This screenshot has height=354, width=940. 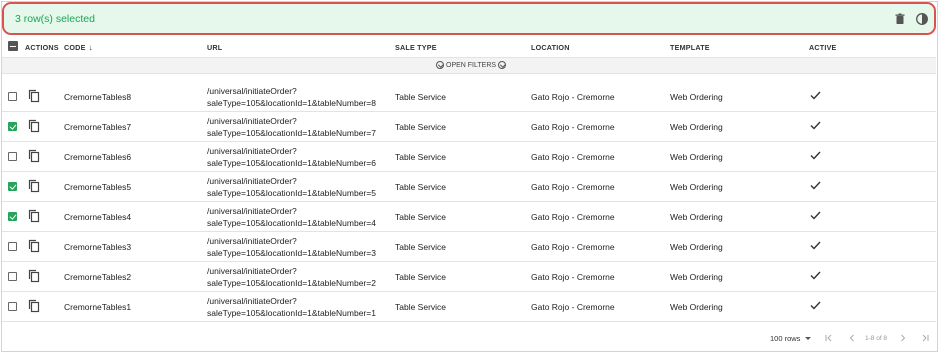 I want to click on column-header-code: CODE ↓, so click(x=78, y=47).